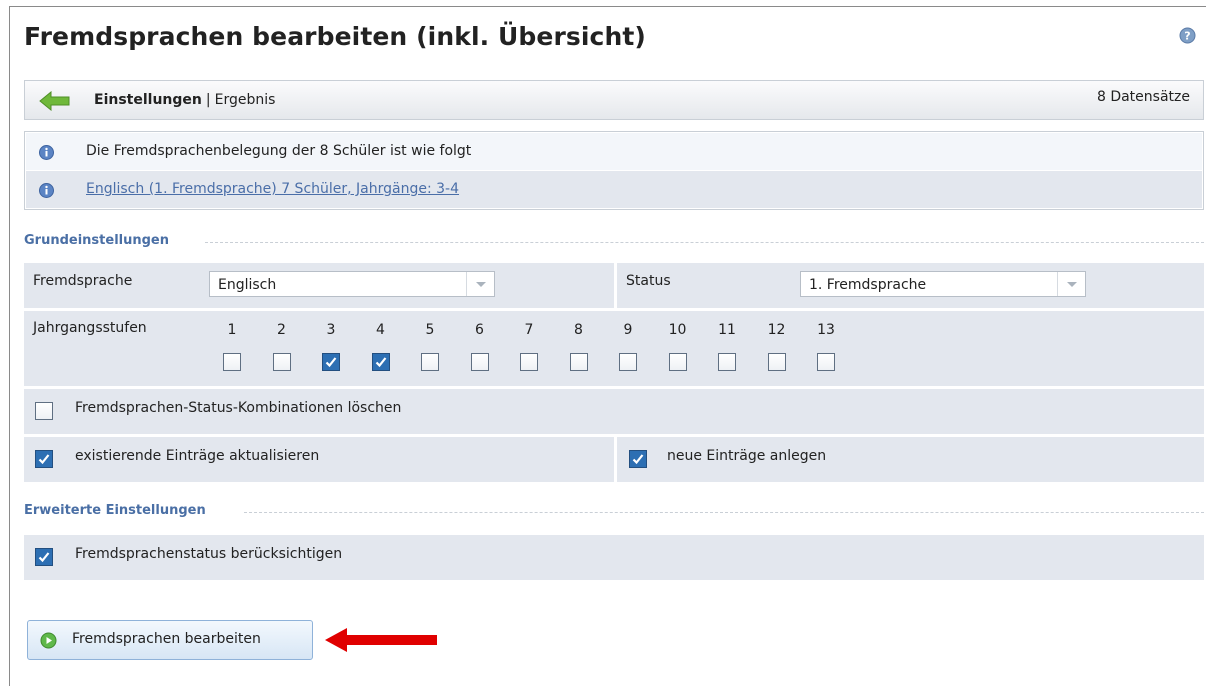 The image size is (1206, 686). What do you see at coordinates (352, 284) in the screenshot?
I see `language-select: Englisch` at bounding box center [352, 284].